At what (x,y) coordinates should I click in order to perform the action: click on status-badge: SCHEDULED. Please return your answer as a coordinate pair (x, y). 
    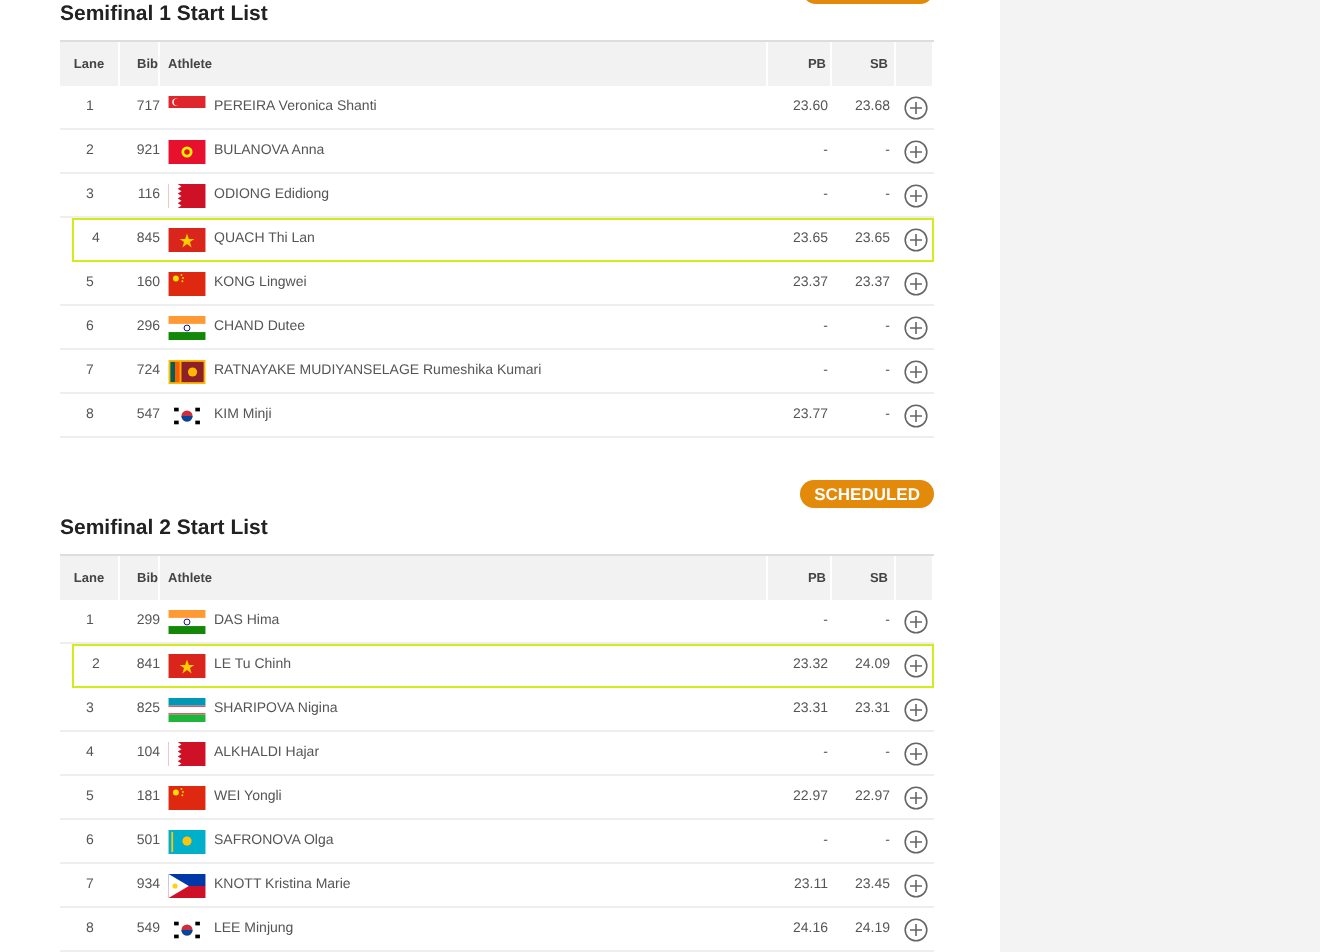
    Looking at the image, I should click on (867, 494).